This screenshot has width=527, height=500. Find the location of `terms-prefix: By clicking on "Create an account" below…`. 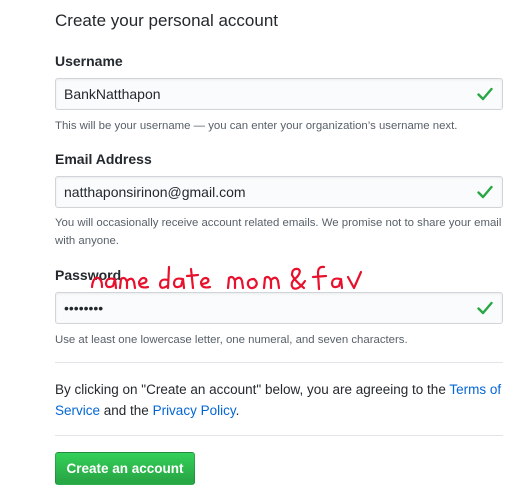

terms-prefix: By clicking on "Create an account" below… is located at coordinates (252, 389).